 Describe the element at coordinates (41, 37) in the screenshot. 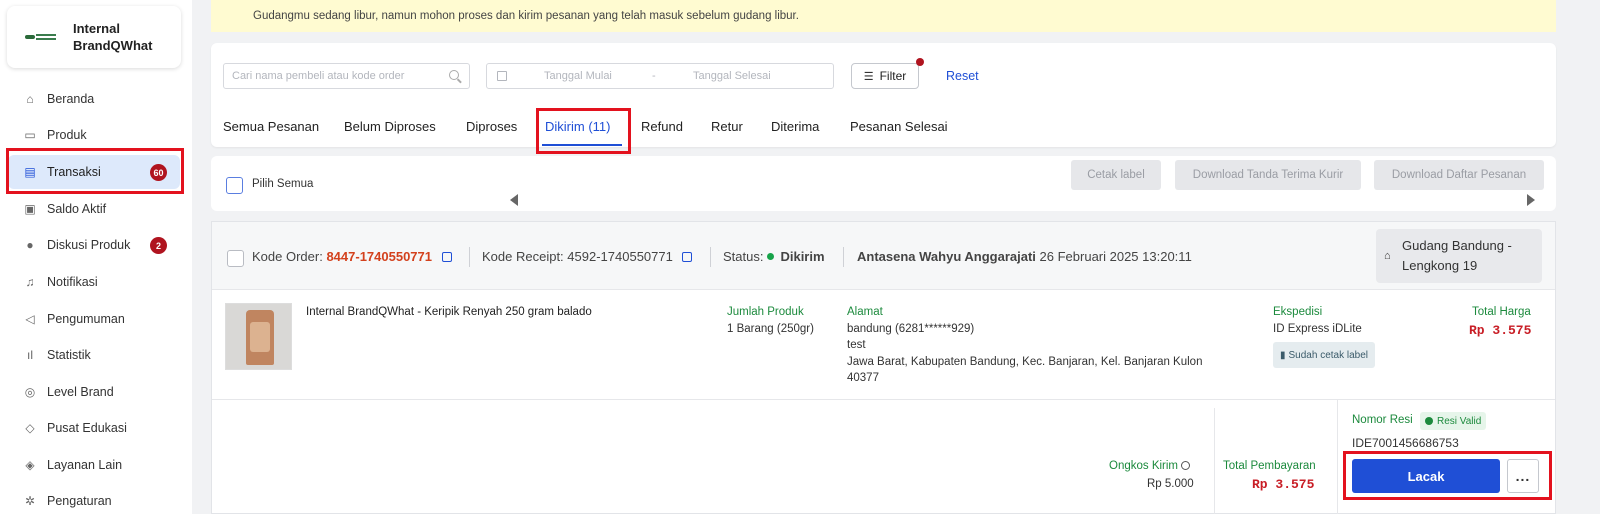

I see `brand-logo` at that location.